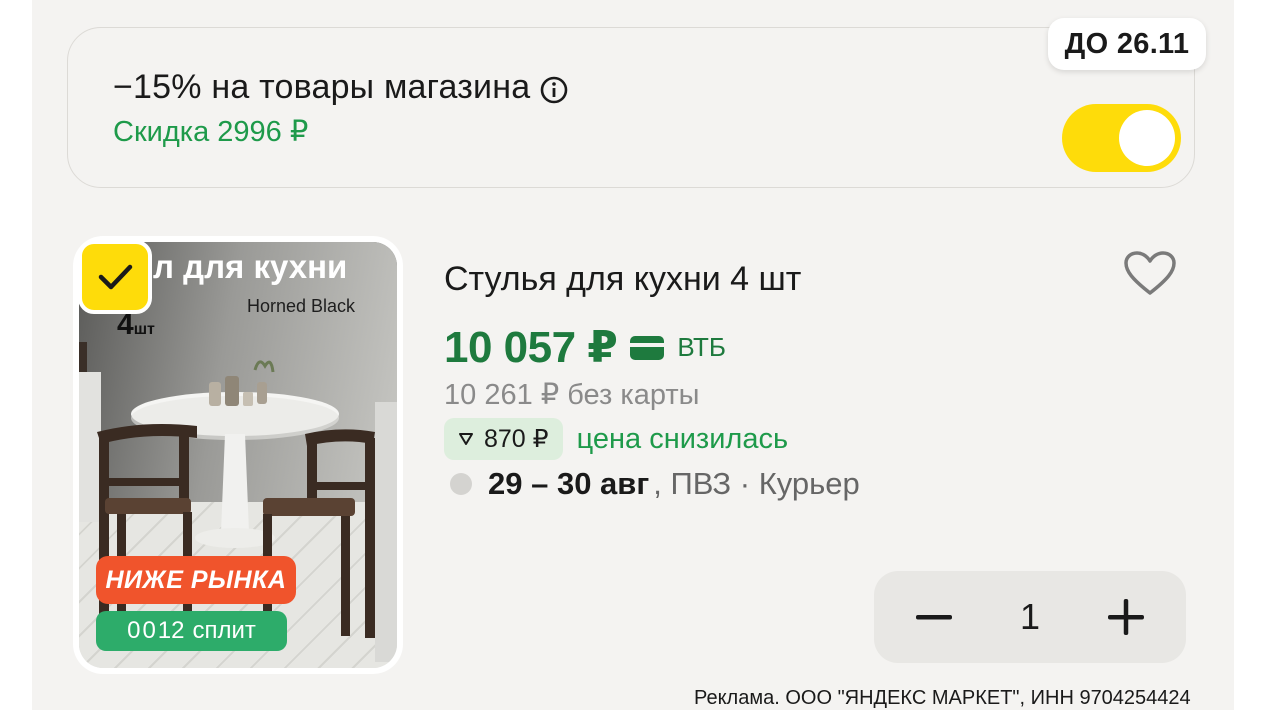  I want to click on discount-toggle, so click(1121, 138).